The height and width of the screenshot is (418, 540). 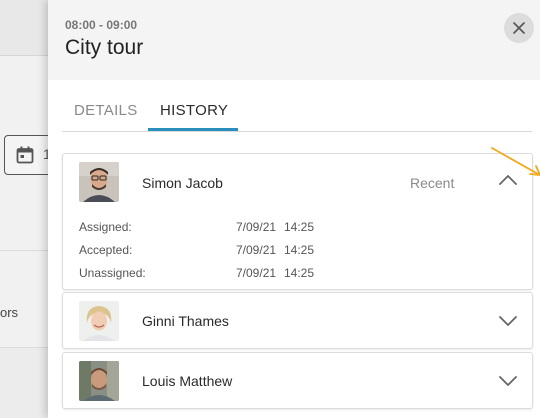 I want to click on history-card: Louis Matthew, so click(x=297, y=380).